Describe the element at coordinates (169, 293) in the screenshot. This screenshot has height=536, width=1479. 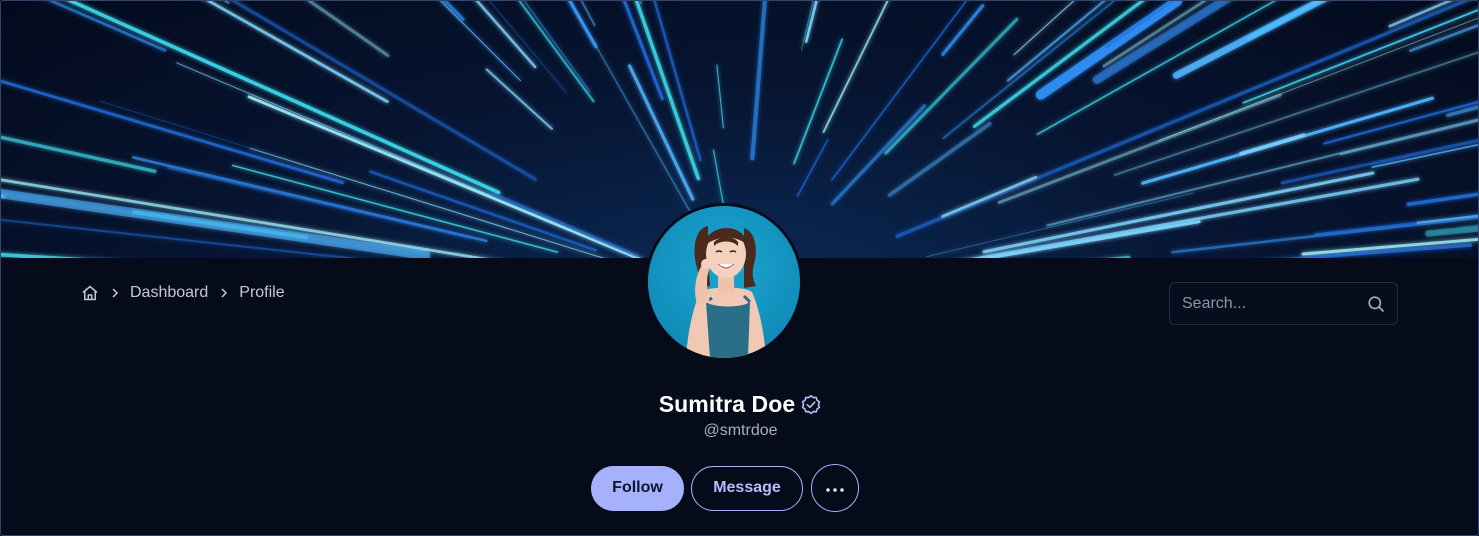
I see `breadcrumb-dashboard: Dashboard` at that location.